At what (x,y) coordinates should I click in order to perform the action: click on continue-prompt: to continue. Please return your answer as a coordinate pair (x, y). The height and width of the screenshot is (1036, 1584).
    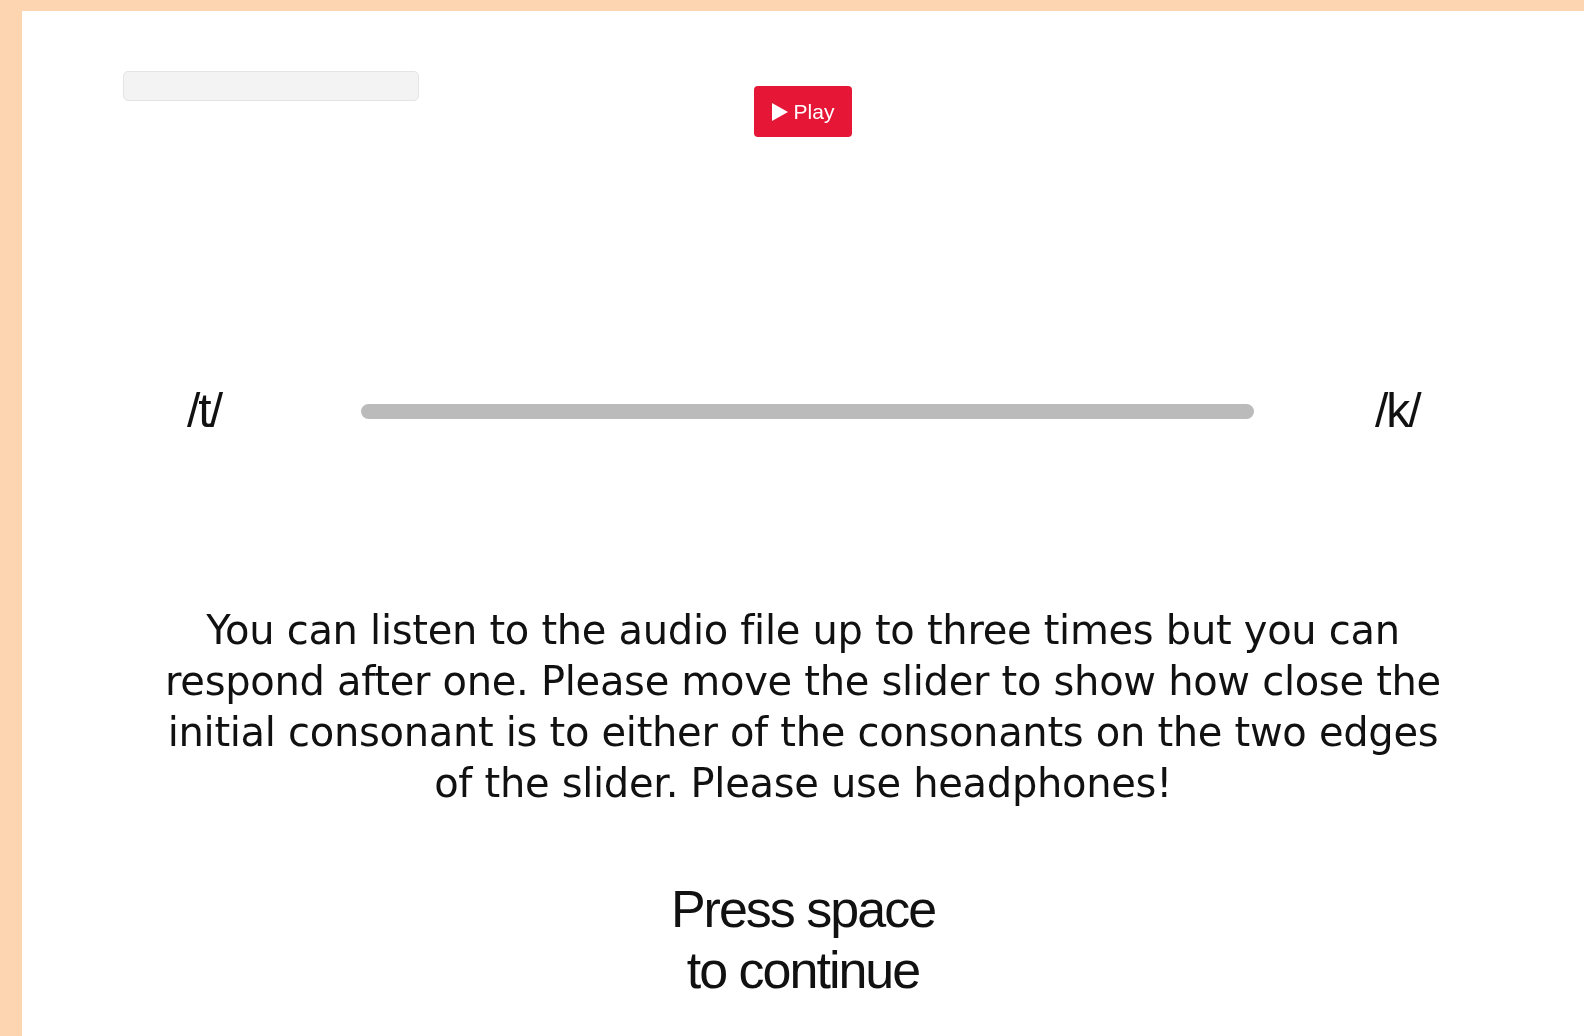
    Looking at the image, I should click on (803, 970).